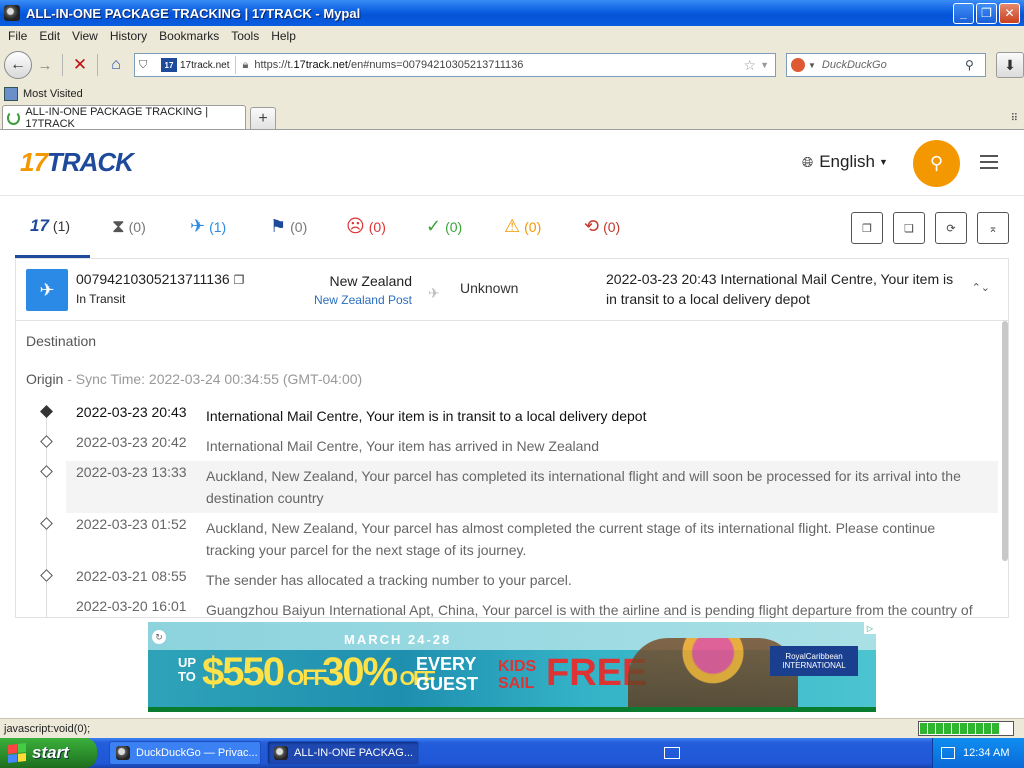 Image resolution: width=1024 pixels, height=768 pixels. Describe the element at coordinates (1005, 441) in the screenshot. I see `scrollbar-thumb` at that location.